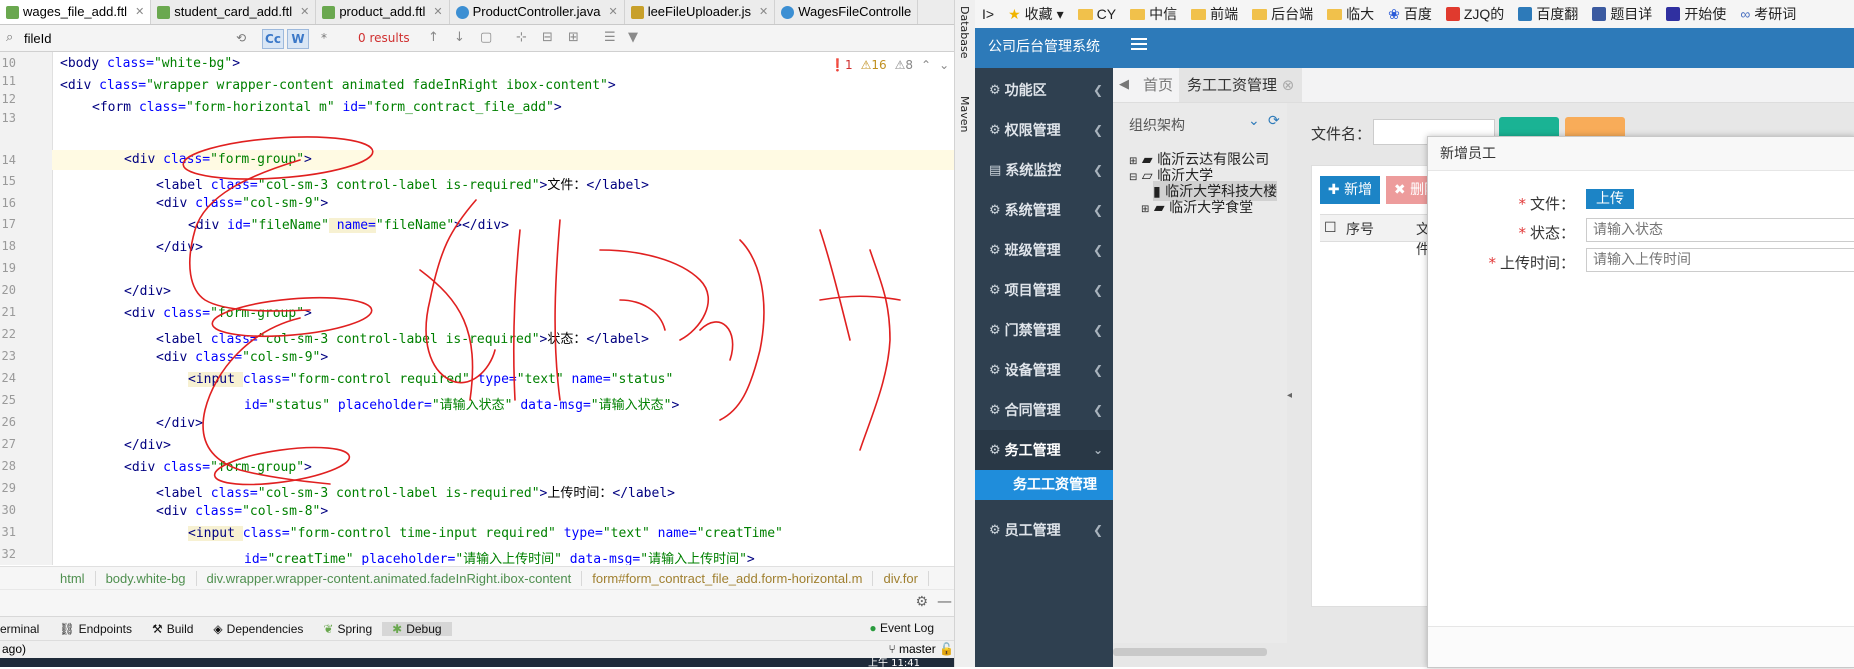  What do you see at coordinates (1282, 14) in the screenshot?
I see `bookmark-folder: 后台端` at bounding box center [1282, 14].